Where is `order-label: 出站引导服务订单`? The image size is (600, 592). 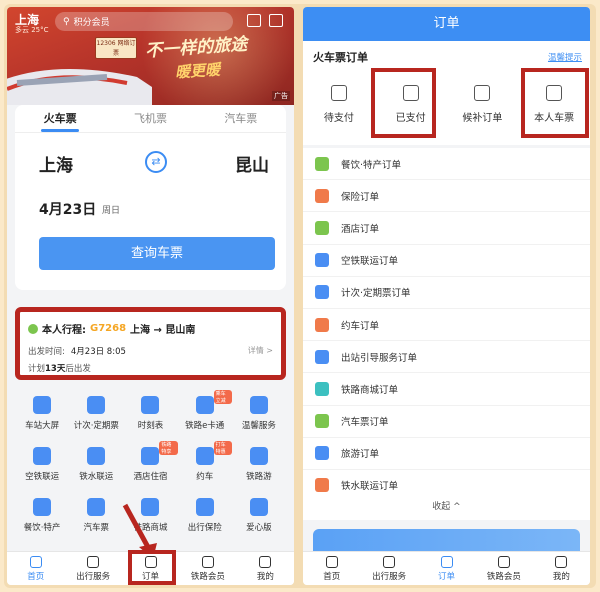
order-label: 出站引导服务订单 is located at coordinates (379, 358).